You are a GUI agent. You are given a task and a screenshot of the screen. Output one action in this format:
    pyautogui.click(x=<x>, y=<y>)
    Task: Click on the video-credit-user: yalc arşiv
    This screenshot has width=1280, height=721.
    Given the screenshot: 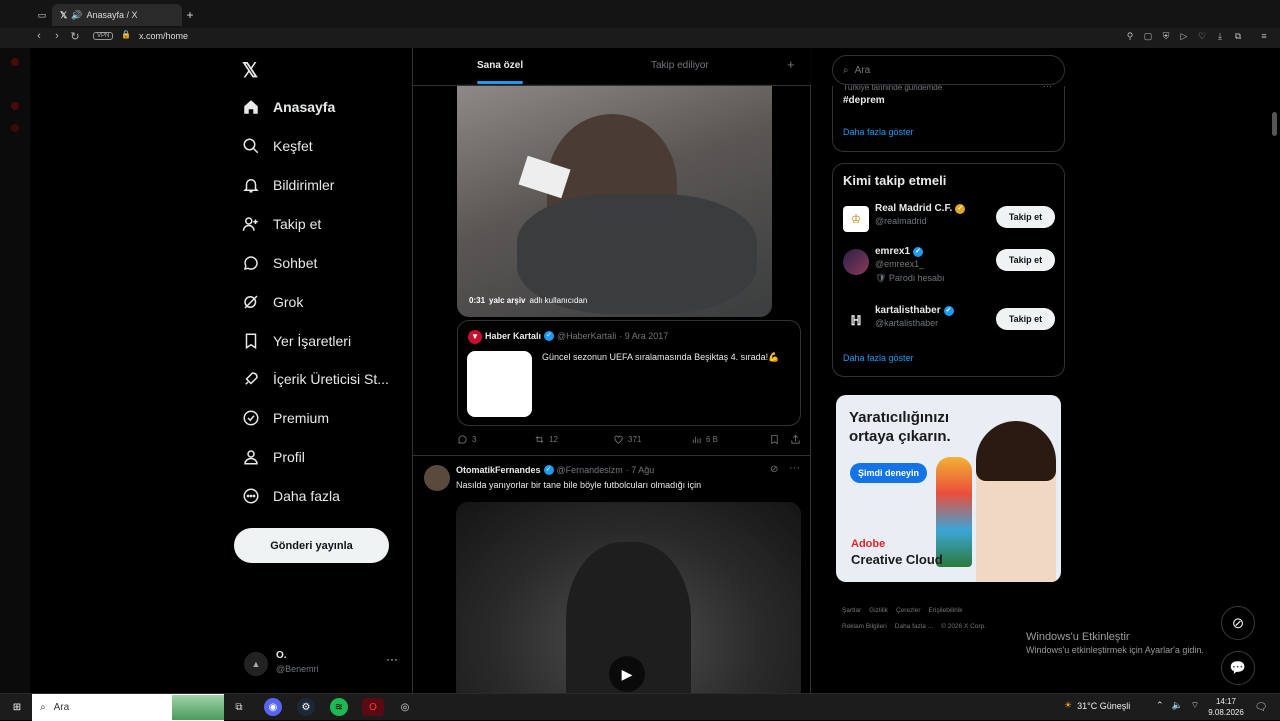 What is the action you would take?
    pyautogui.click(x=507, y=300)
    